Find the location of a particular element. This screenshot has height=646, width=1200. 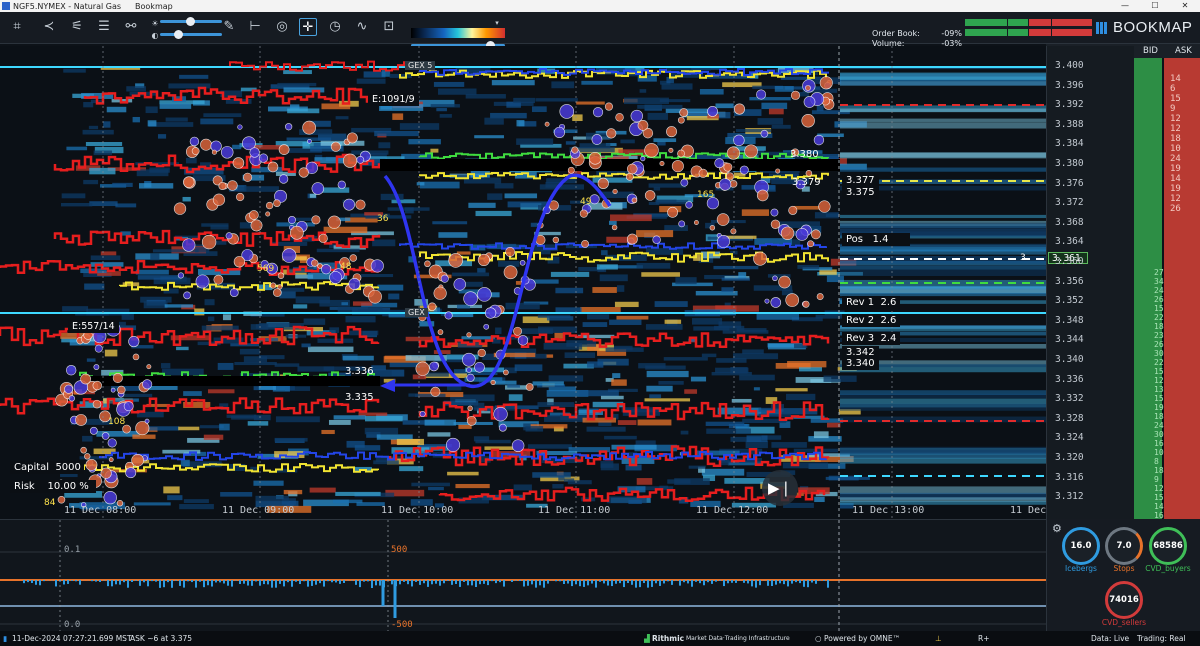

indicator-left-bottom-level: 0.0 is located at coordinates (72, 625).